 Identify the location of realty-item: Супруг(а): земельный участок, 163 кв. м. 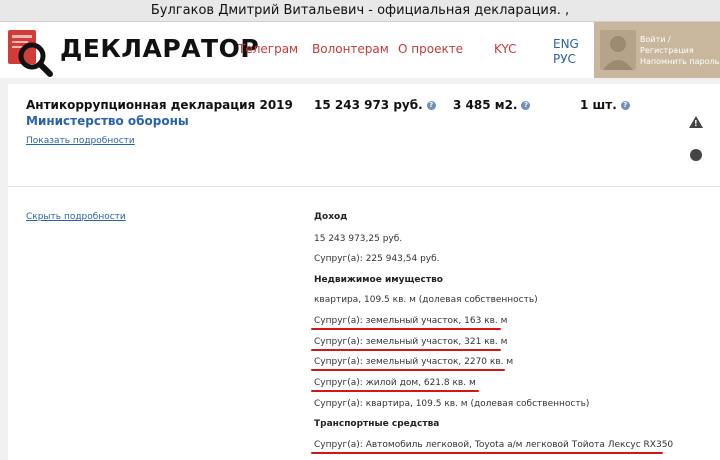
(411, 321).